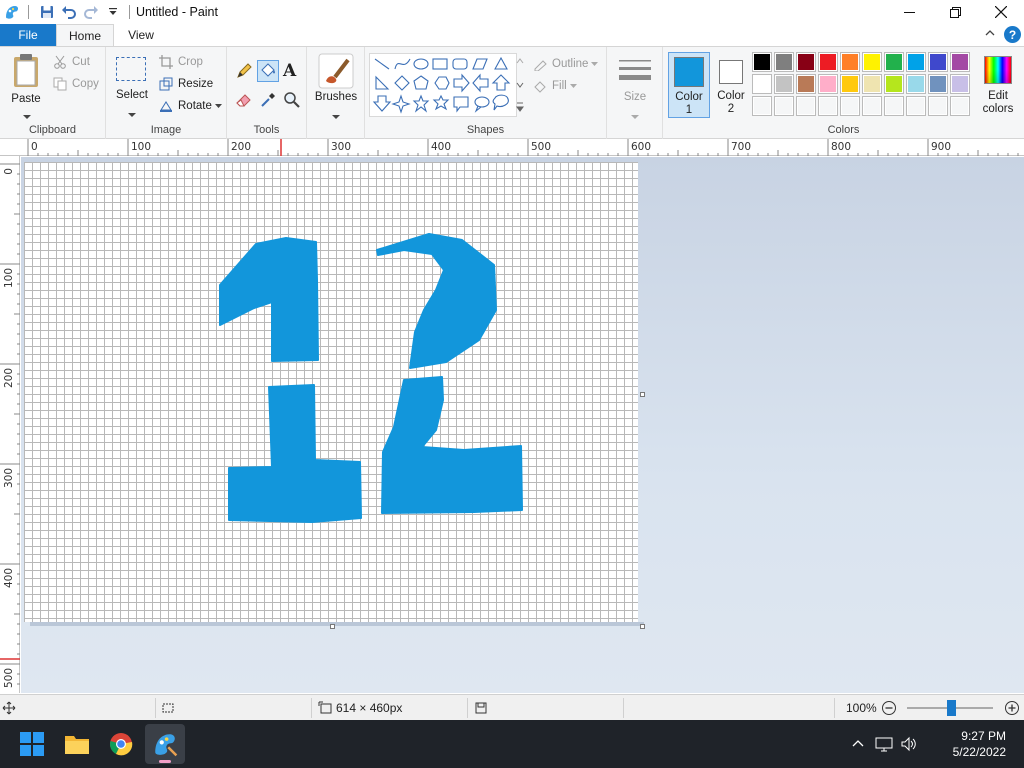  What do you see at coordinates (1012, 708) in the screenshot?
I see `zoom-in-icon` at bounding box center [1012, 708].